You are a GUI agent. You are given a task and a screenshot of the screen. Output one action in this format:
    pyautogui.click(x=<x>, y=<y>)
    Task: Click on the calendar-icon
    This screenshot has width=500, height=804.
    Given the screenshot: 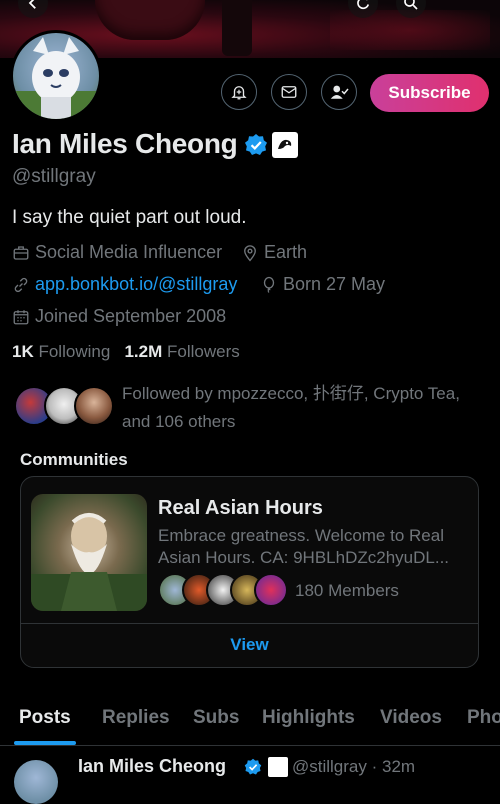 What is the action you would take?
    pyautogui.click(x=21, y=316)
    